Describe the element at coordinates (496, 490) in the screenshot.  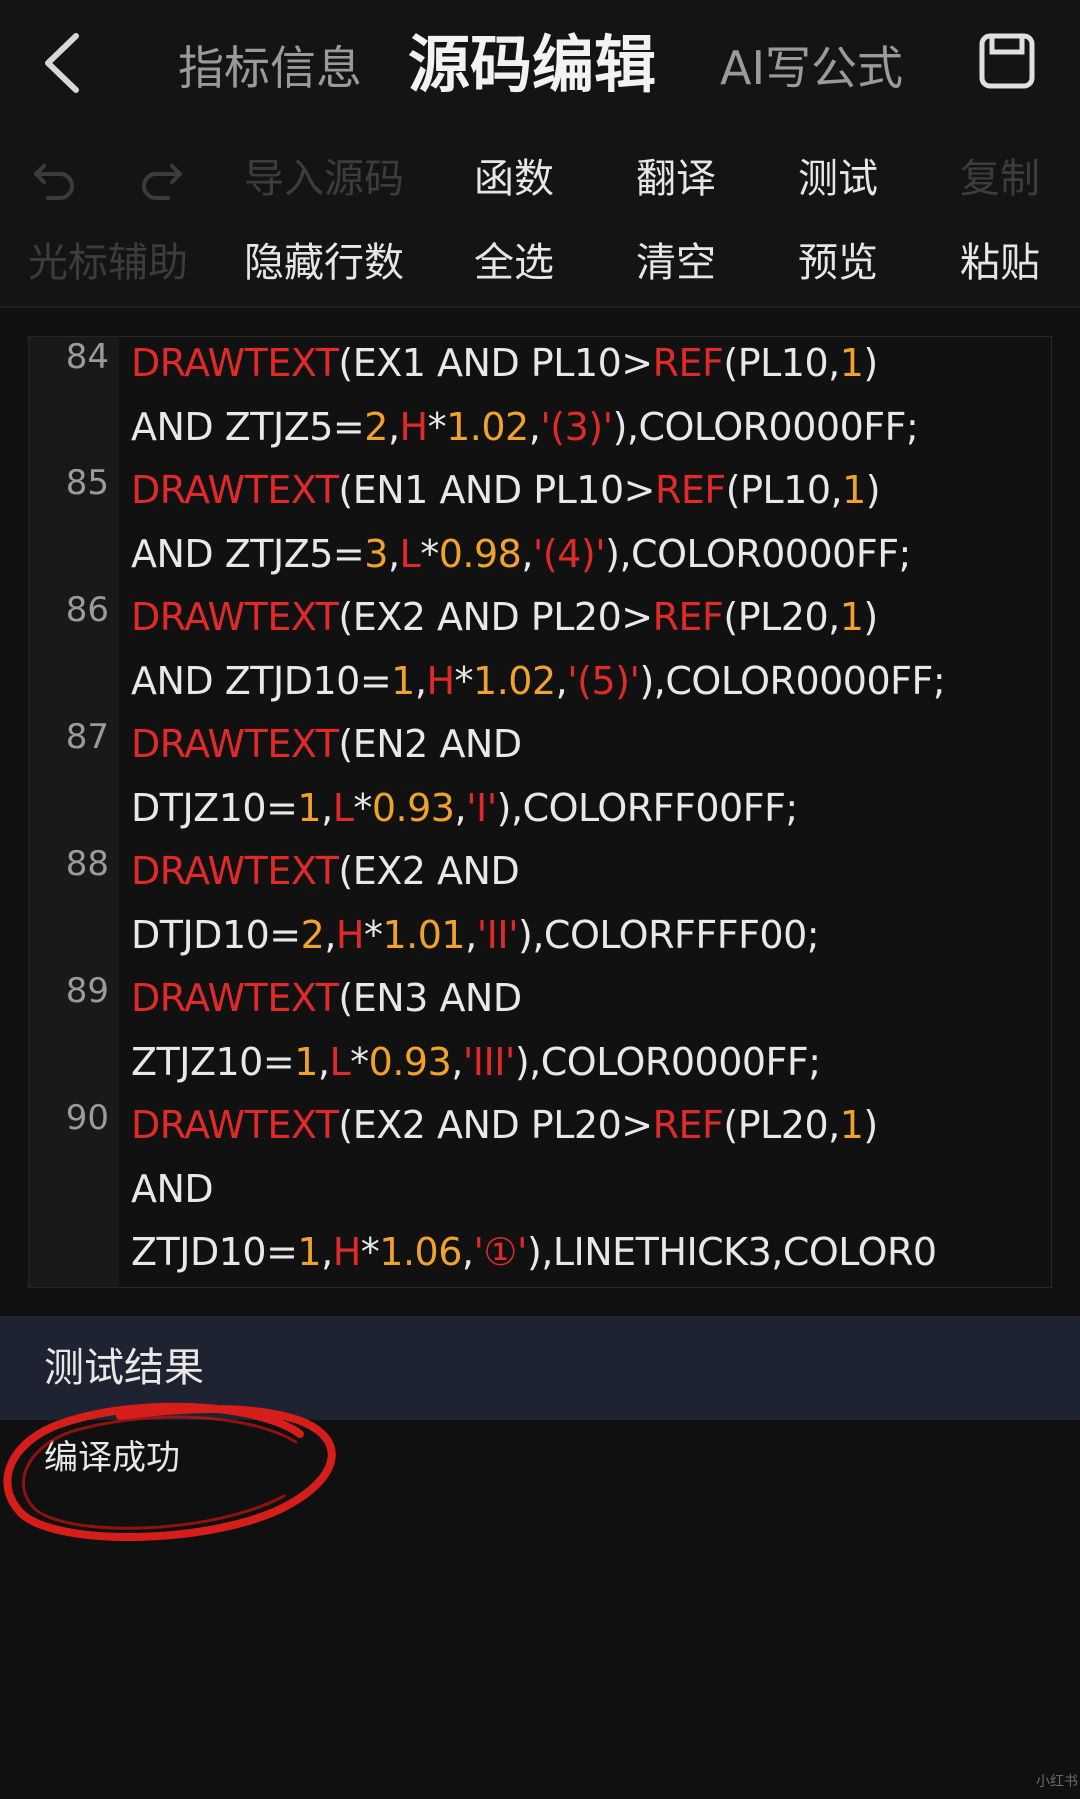
I see `code-token: (EN1 AND PL10>` at that location.